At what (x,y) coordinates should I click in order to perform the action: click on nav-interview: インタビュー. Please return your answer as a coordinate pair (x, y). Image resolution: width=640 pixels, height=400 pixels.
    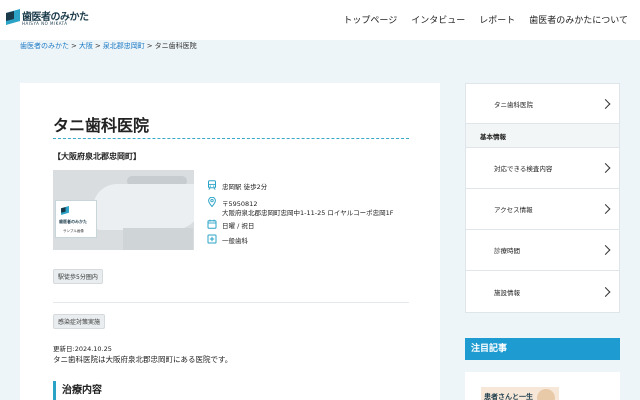
    Looking at the image, I should click on (438, 19).